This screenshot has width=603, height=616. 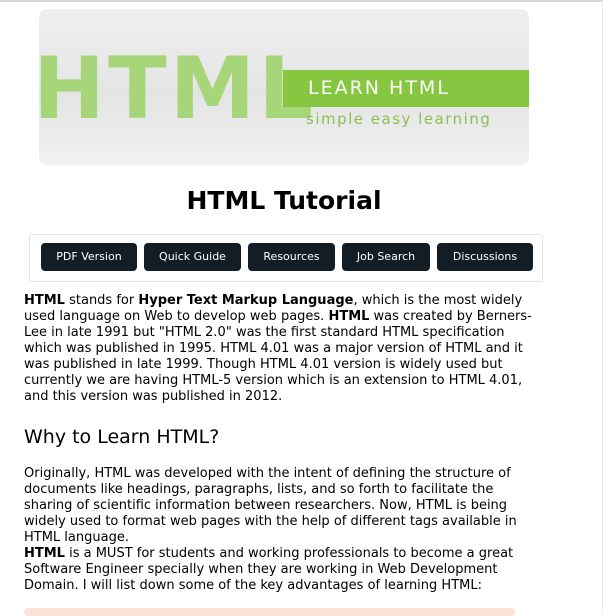 What do you see at coordinates (101, 300) in the screenshot?
I see `intro-text-1: stands for` at bounding box center [101, 300].